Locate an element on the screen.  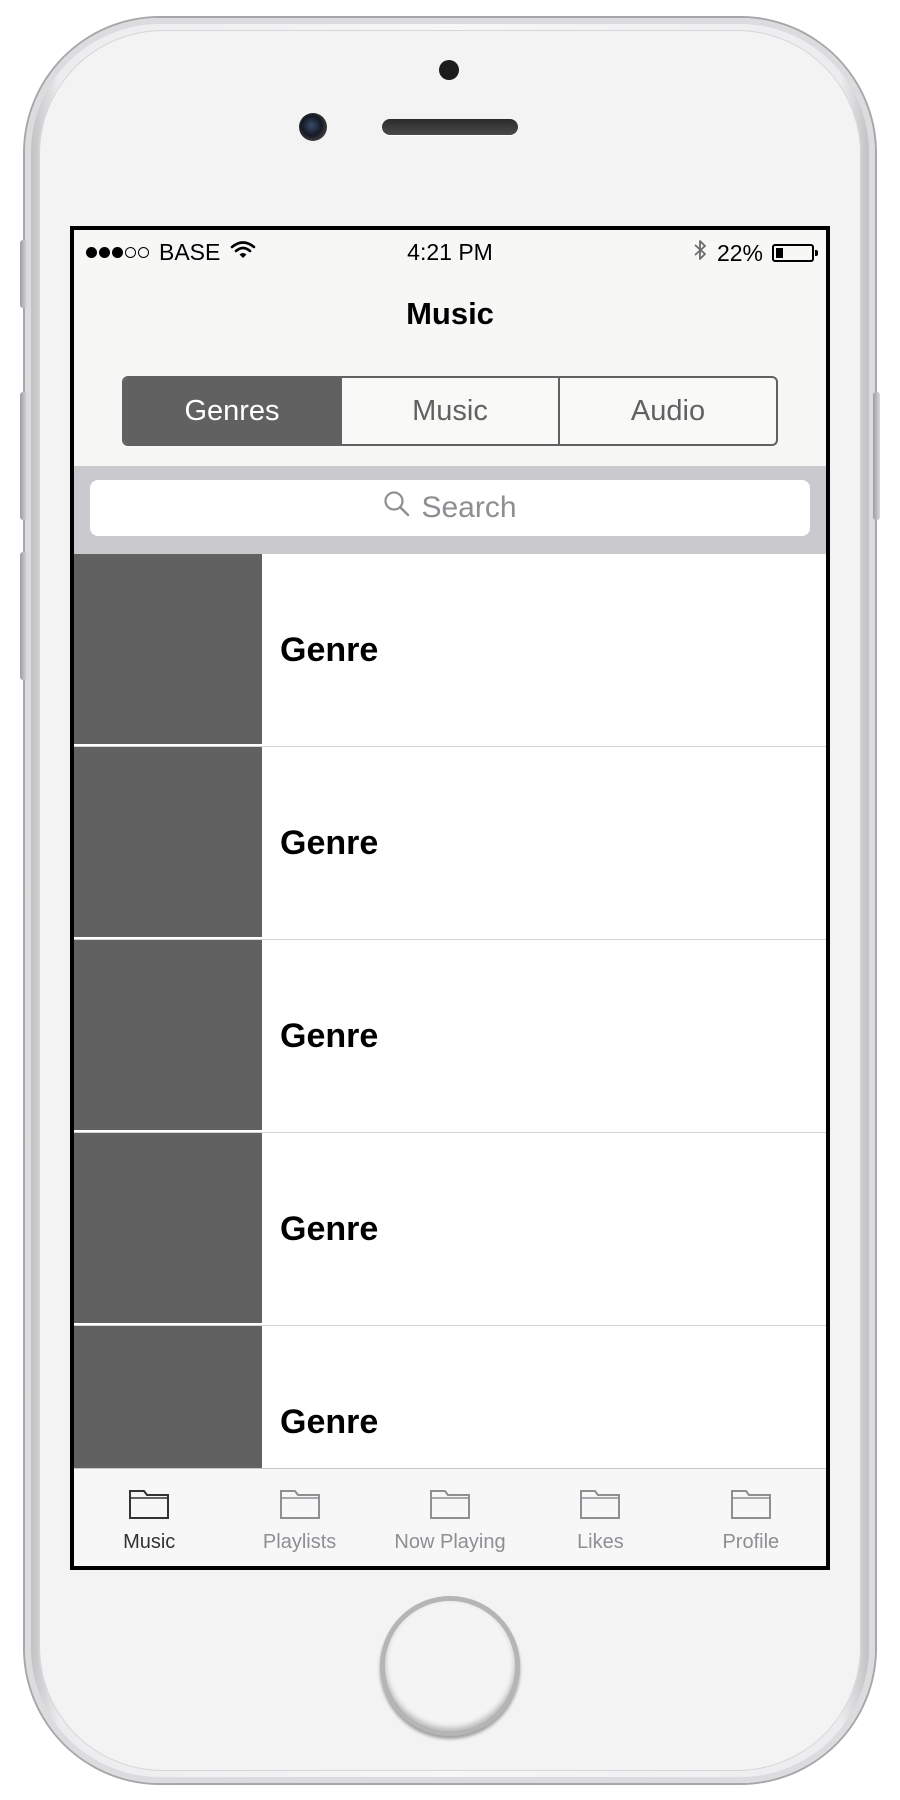
tab-likes: Likes is located at coordinates (600, 1517).